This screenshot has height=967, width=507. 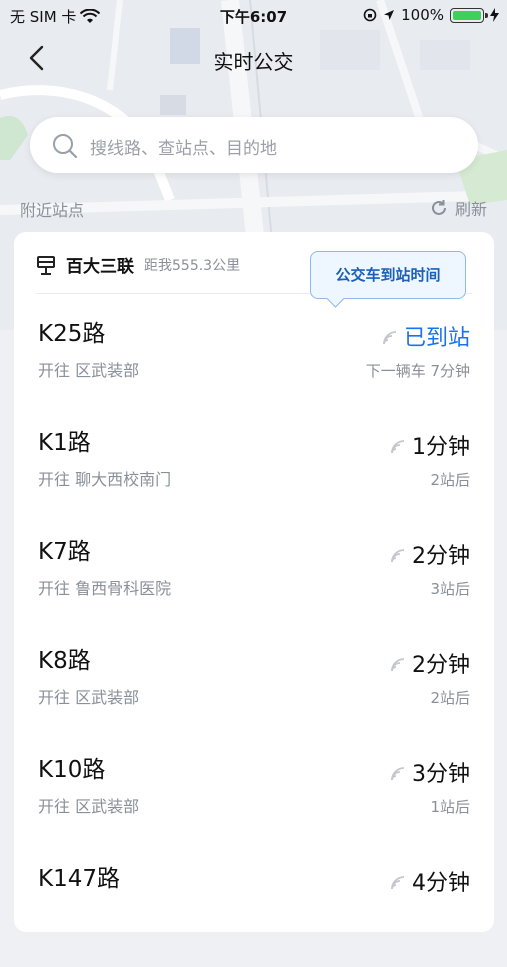 What do you see at coordinates (441, 883) in the screenshot?
I see `route-eta-text: 4分钟` at bounding box center [441, 883].